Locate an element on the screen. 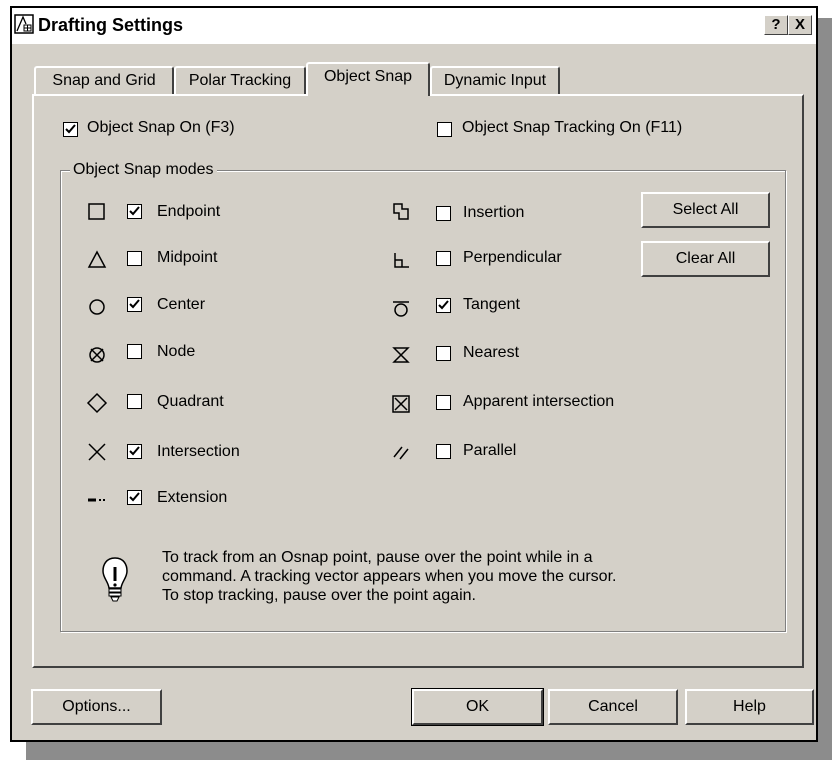 The height and width of the screenshot is (763, 838). tangent-checkbox is located at coordinates (443, 305).